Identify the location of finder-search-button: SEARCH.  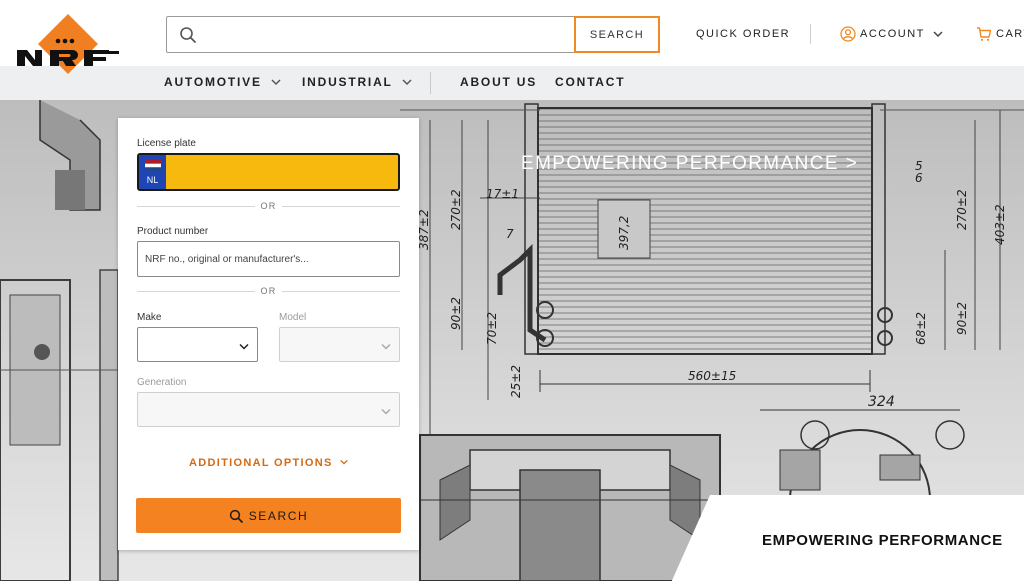
(268, 515).